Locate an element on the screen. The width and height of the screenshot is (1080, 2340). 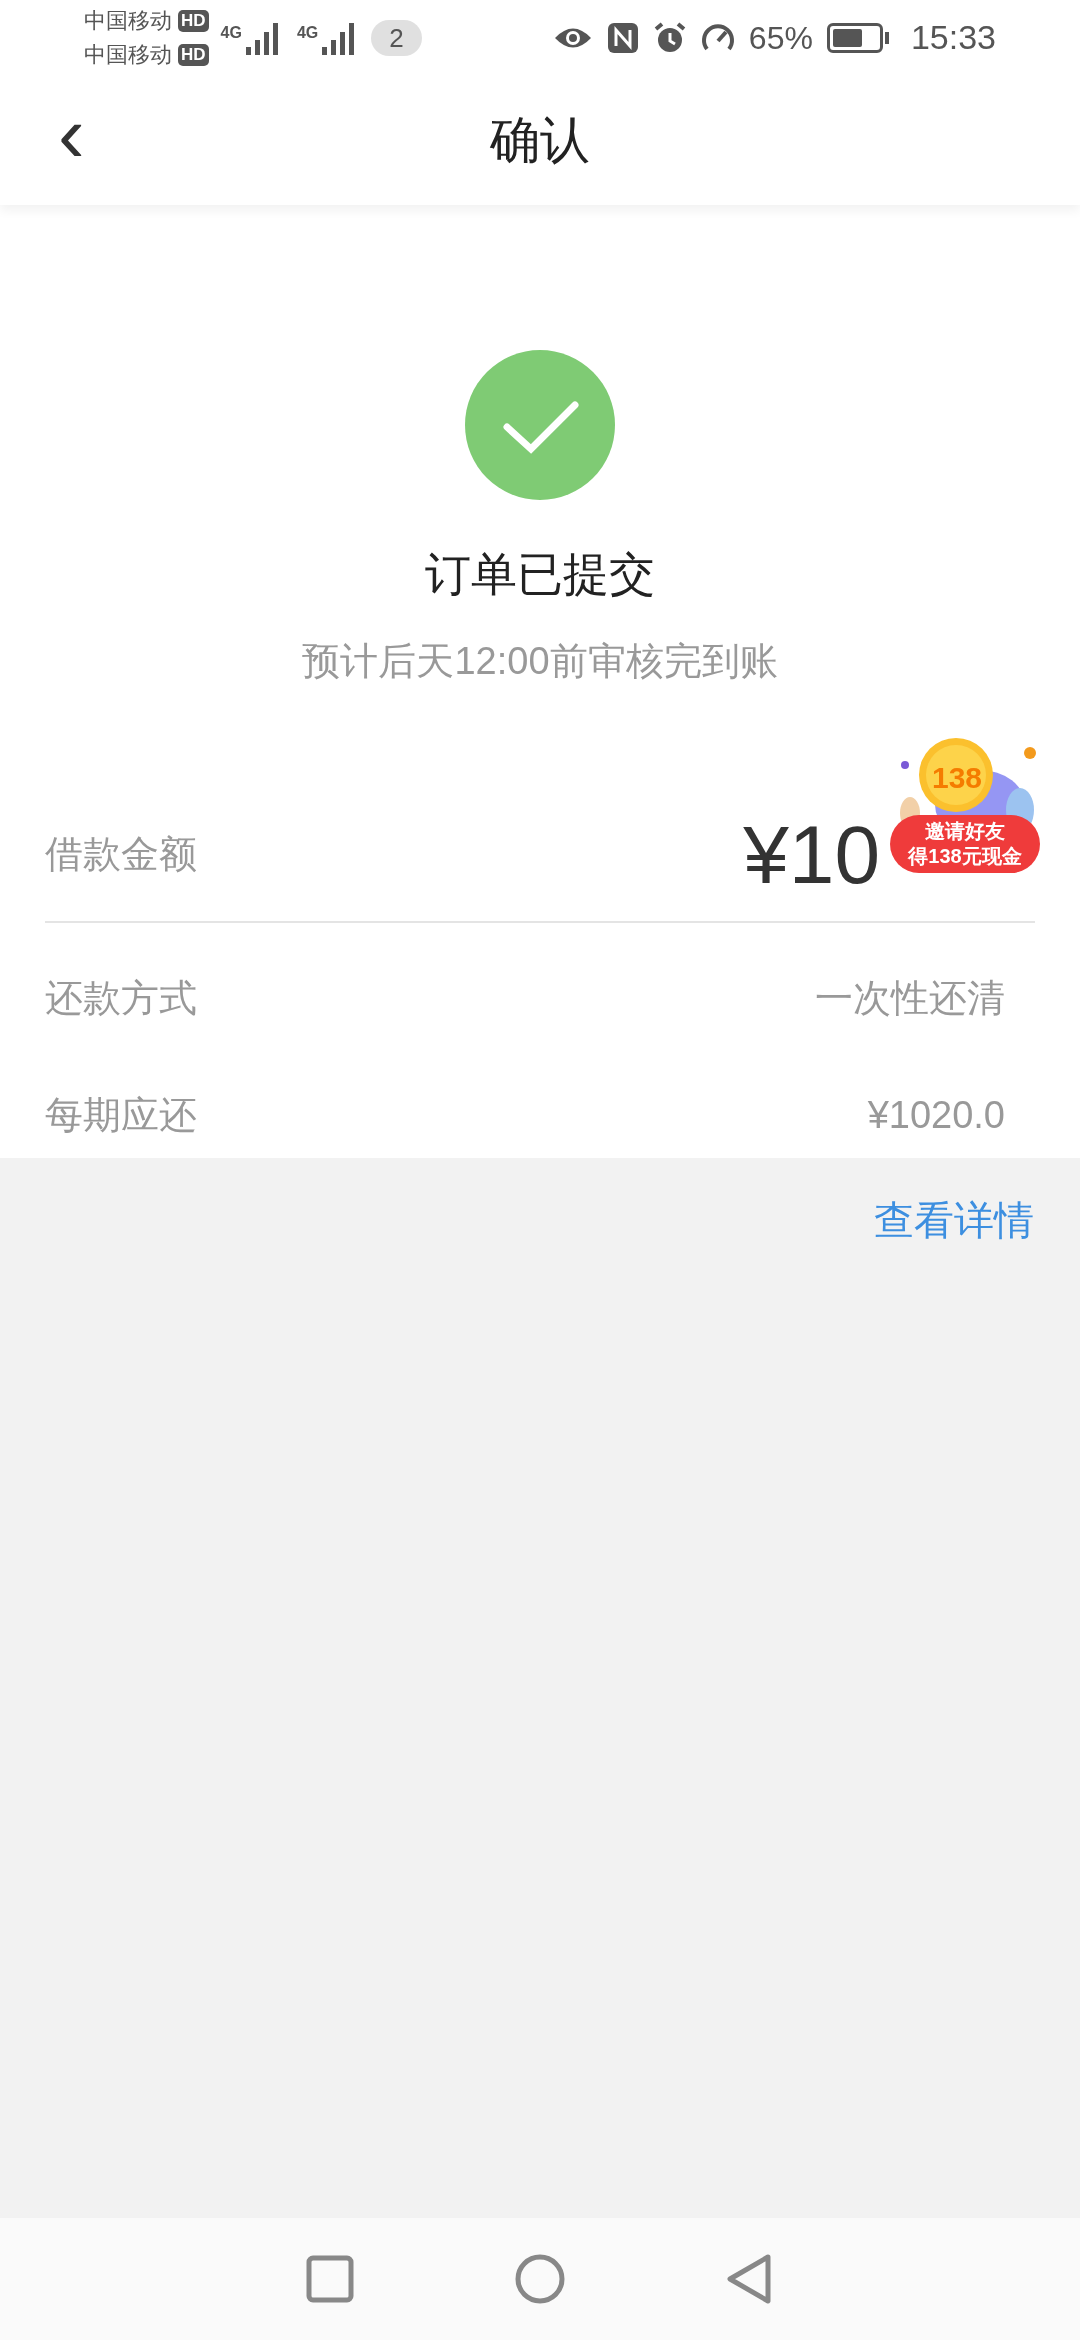
back-icon is located at coordinates (750, 2279).